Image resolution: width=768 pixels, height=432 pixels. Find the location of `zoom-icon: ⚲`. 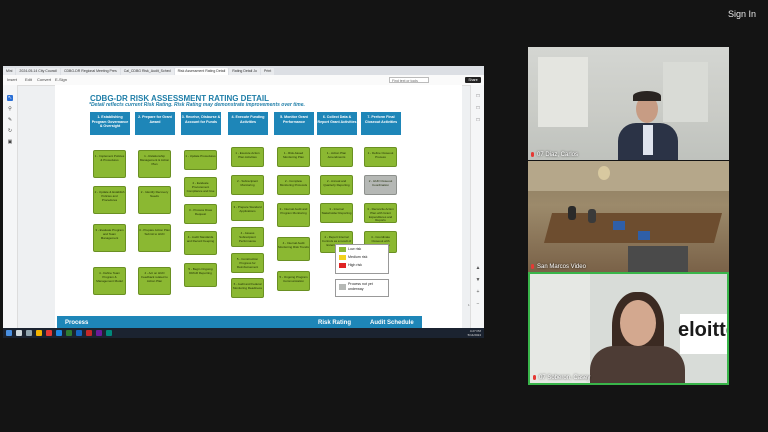

zoom-icon: ⚲ is located at coordinates (10, 109).